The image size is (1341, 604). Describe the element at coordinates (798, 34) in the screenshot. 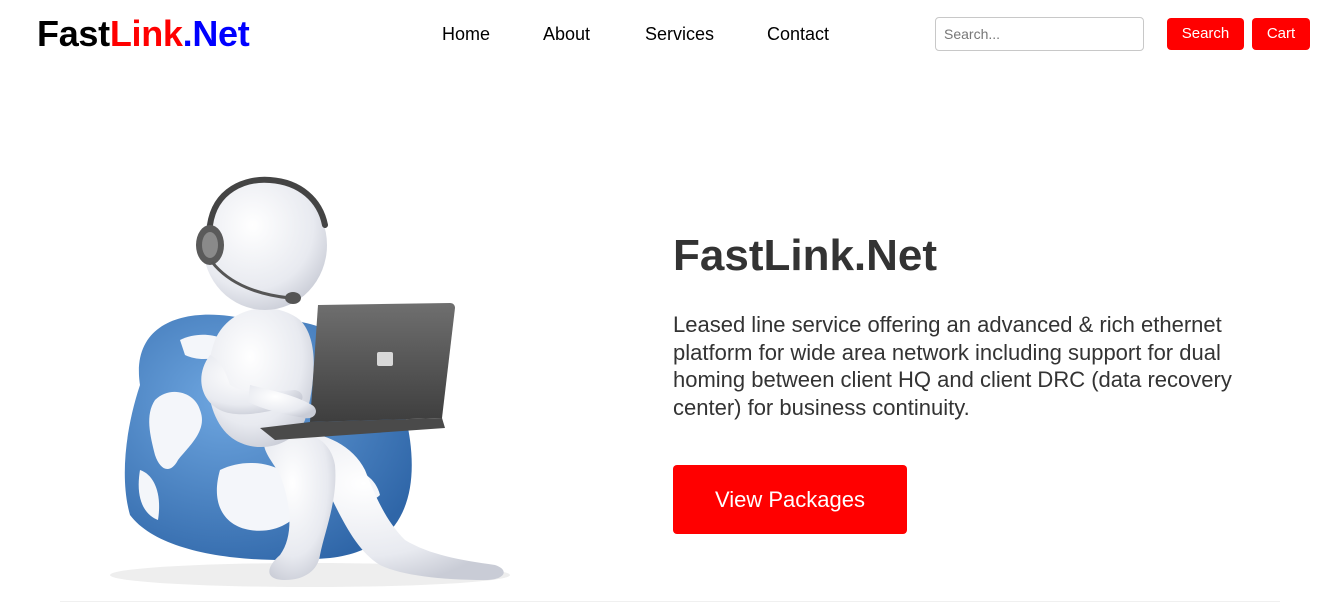

I see `nav-contact: Contact` at that location.